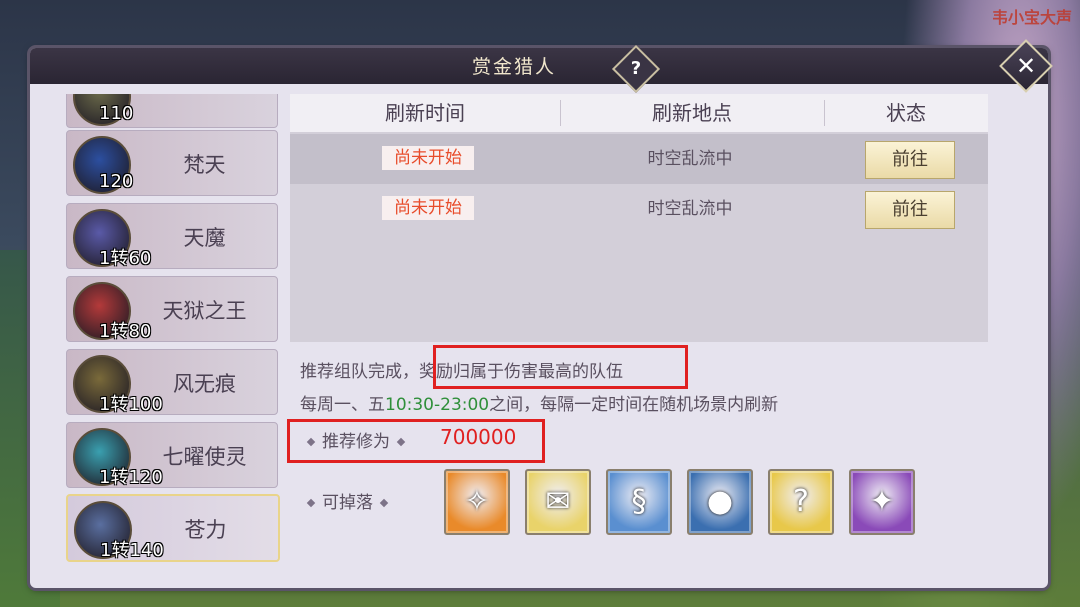 This screenshot has width=1080, height=607. What do you see at coordinates (204, 384) in the screenshot?
I see `boss-name: 风无痕` at bounding box center [204, 384].